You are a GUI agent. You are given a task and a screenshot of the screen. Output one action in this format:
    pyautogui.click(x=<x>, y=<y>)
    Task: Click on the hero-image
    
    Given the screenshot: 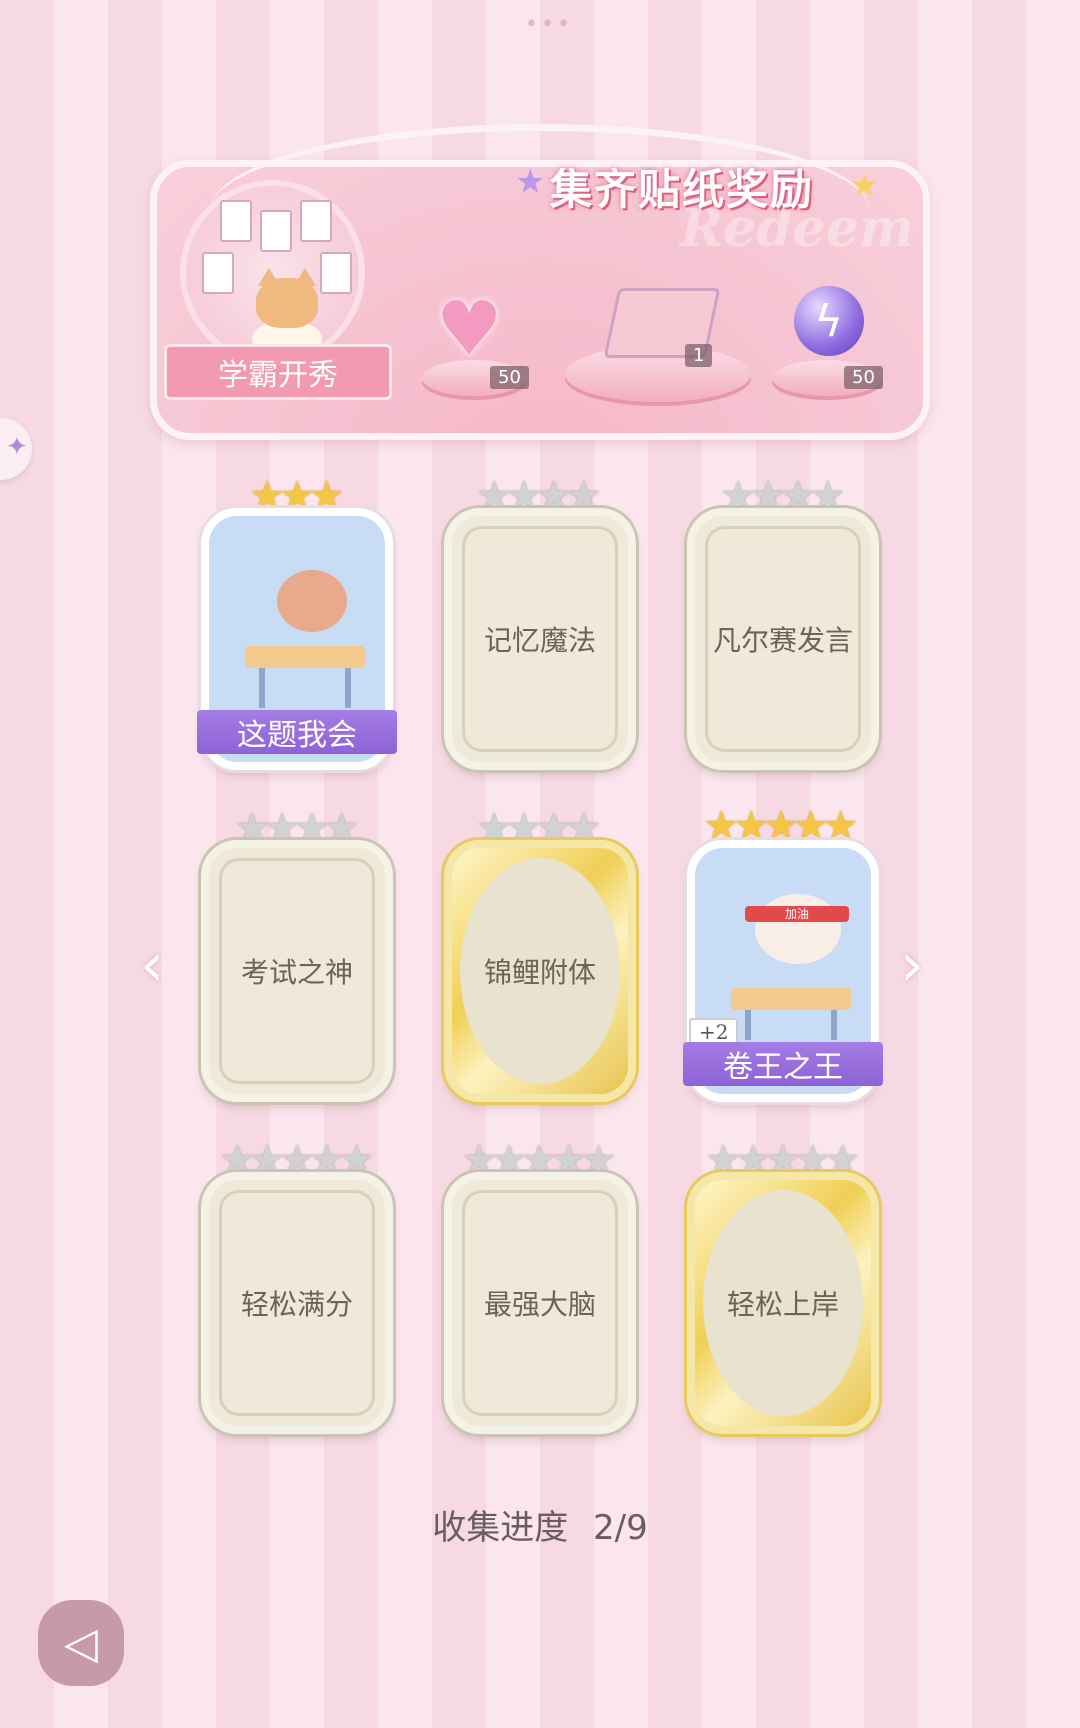 What is the action you would take?
    pyautogui.click(x=272, y=272)
    